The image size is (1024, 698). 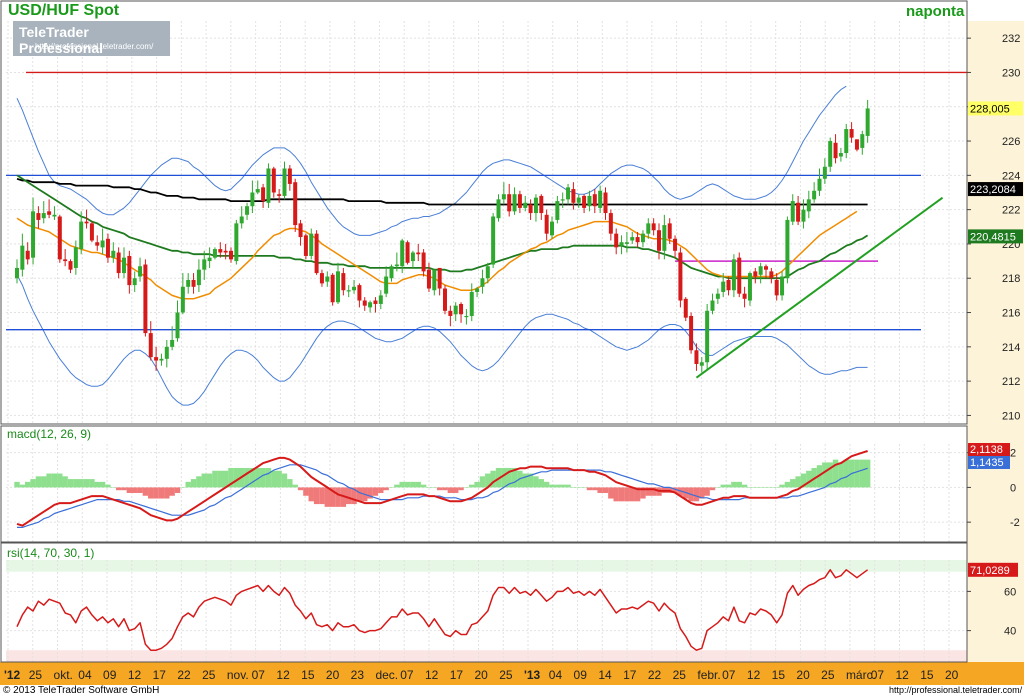 I want to click on copyright-text: © 2013 TeleTrader Software GmbH, so click(x=81, y=690).